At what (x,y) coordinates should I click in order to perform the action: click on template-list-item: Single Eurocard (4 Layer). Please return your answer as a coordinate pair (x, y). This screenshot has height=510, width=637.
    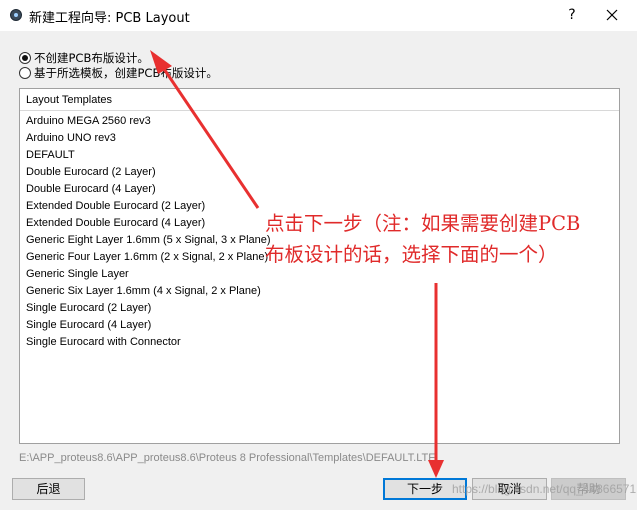
    Looking at the image, I should click on (148, 325).